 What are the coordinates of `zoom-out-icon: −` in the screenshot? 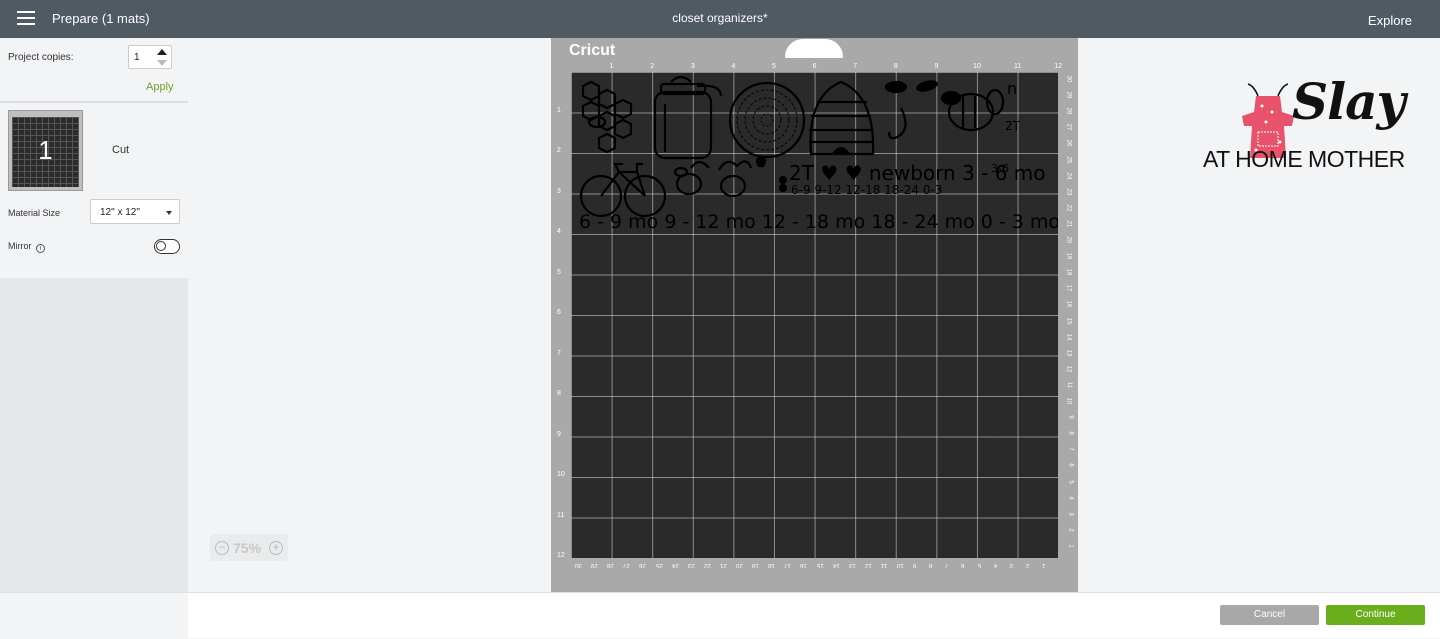 It's located at (222, 548).